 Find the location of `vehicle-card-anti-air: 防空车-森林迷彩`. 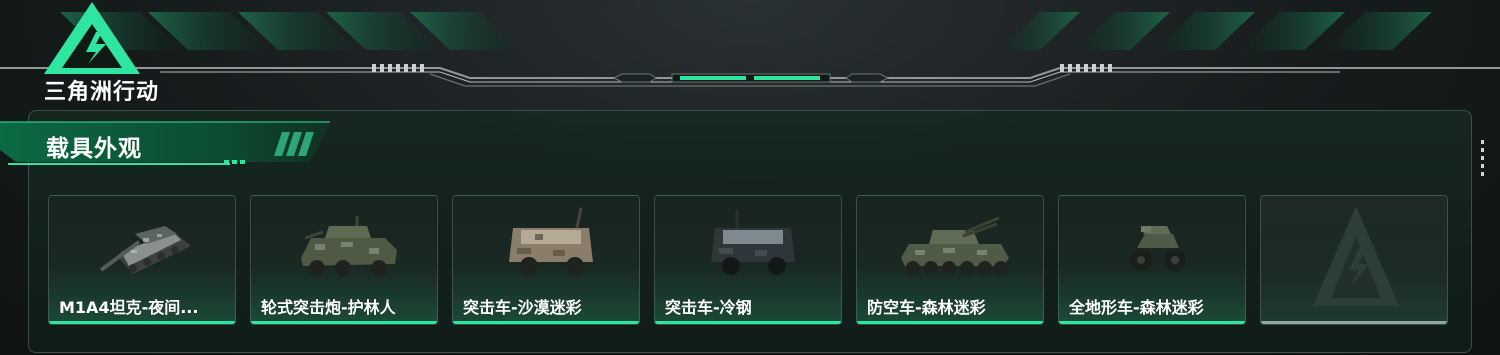

vehicle-card-anti-air: 防空车-森林迷彩 is located at coordinates (950, 260).